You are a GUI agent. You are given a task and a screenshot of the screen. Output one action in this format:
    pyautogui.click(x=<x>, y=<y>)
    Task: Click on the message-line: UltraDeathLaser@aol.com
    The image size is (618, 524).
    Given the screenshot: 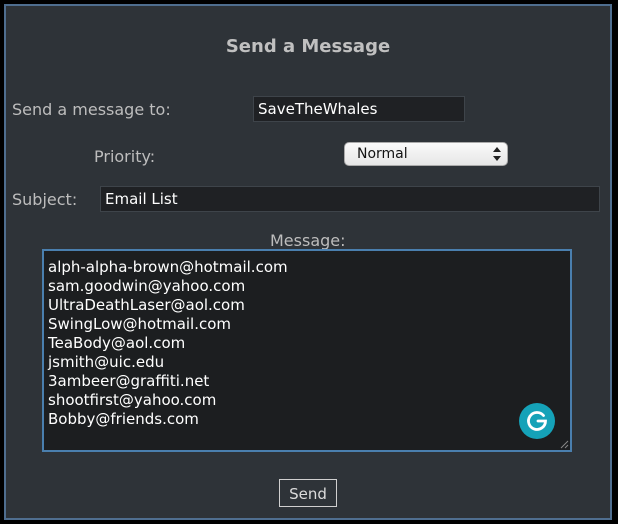 What is the action you would take?
    pyautogui.click(x=146, y=305)
    